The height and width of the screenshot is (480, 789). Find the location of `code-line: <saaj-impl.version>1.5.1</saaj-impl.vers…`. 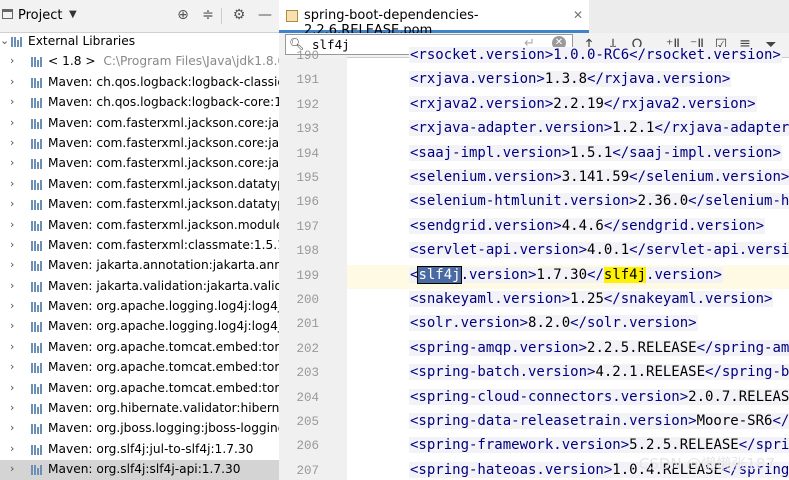

code-line: <saaj-impl.version>1.5.1</saaj-impl.vers… is located at coordinates (568, 155).